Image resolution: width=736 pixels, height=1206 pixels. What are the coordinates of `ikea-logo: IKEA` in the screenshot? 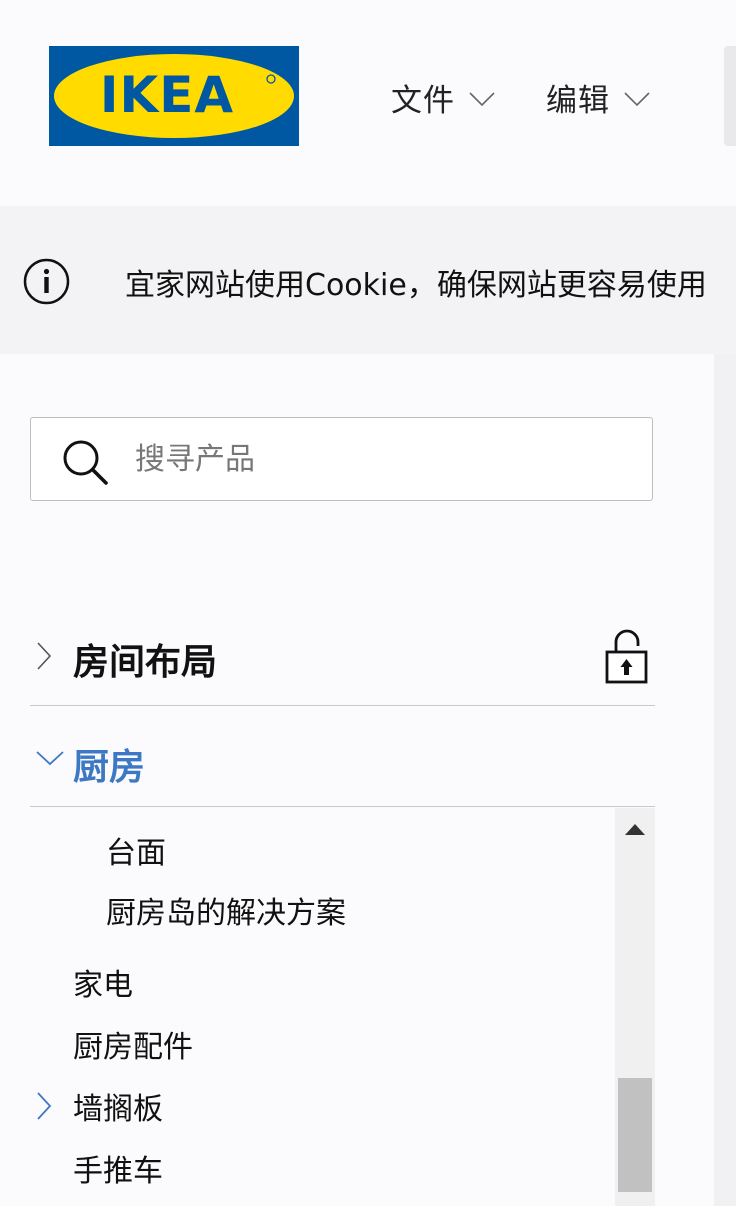 It's located at (174, 96).